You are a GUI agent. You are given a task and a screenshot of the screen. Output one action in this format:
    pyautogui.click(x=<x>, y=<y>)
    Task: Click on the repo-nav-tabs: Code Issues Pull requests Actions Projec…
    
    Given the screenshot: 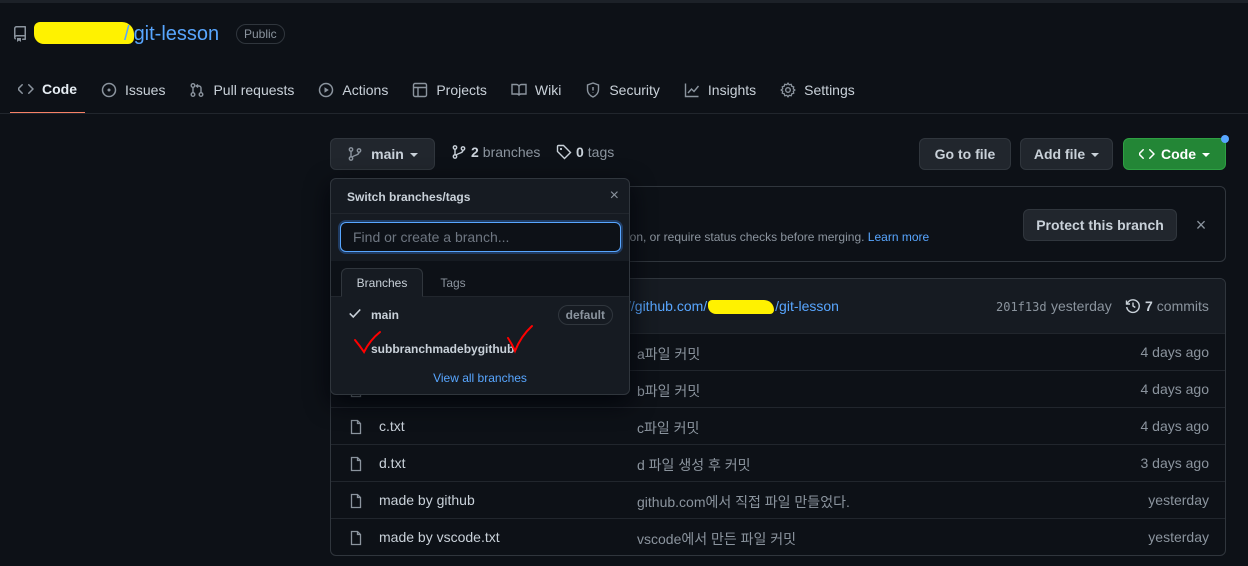 What is the action you would take?
    pyautogui.click(x=440, y=93)
    